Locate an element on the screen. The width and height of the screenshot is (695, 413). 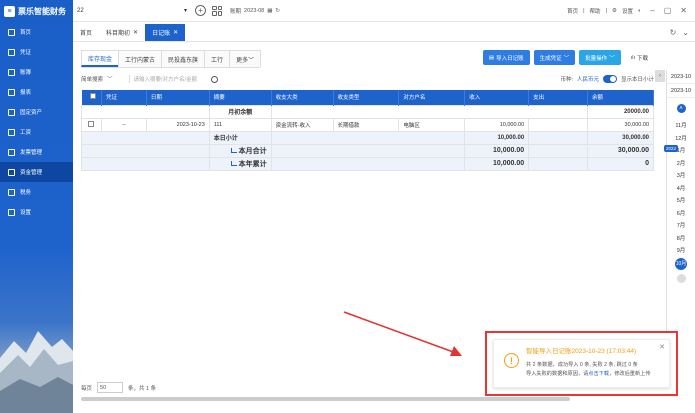
month-item-current: 10月 is located at coordinates (681, 263).